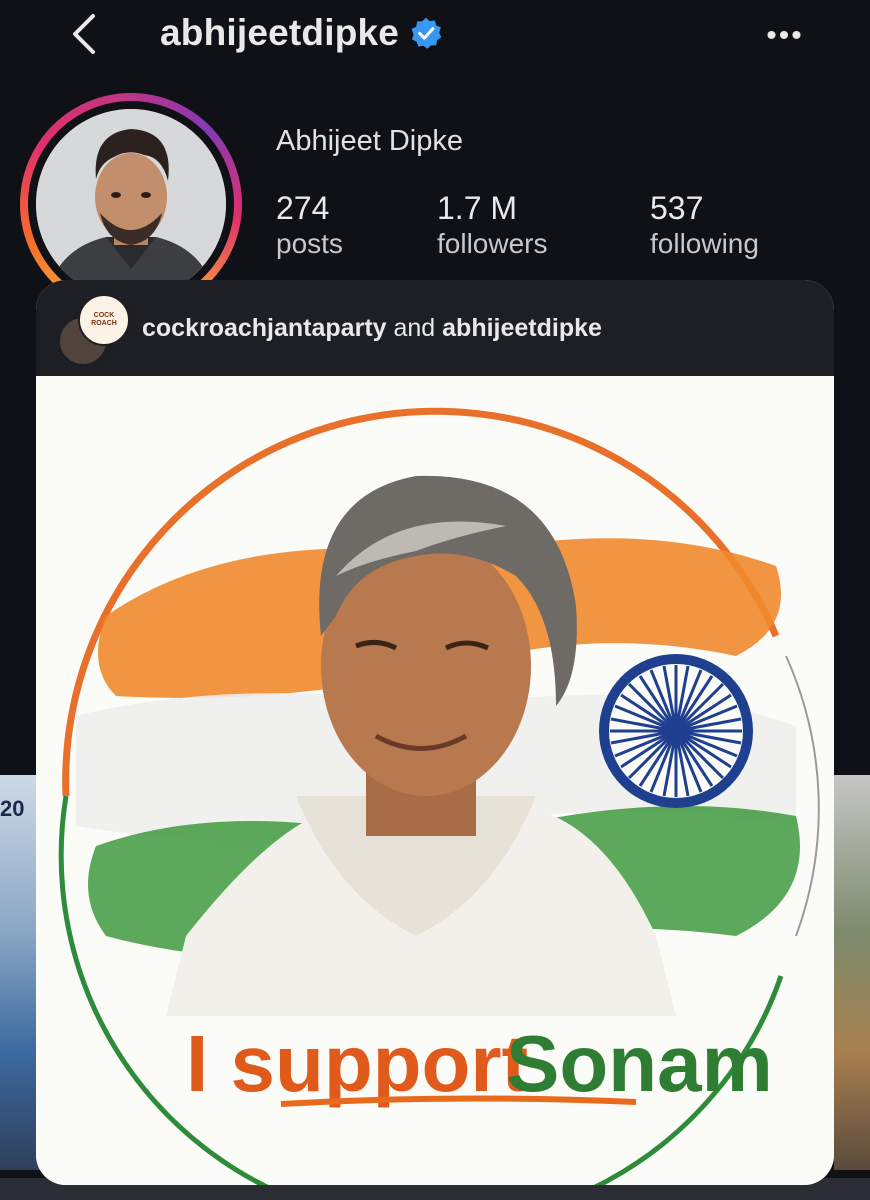 The image size is (870, 1200). I want to click on background-post-left-text: 20, so click(12, 808).